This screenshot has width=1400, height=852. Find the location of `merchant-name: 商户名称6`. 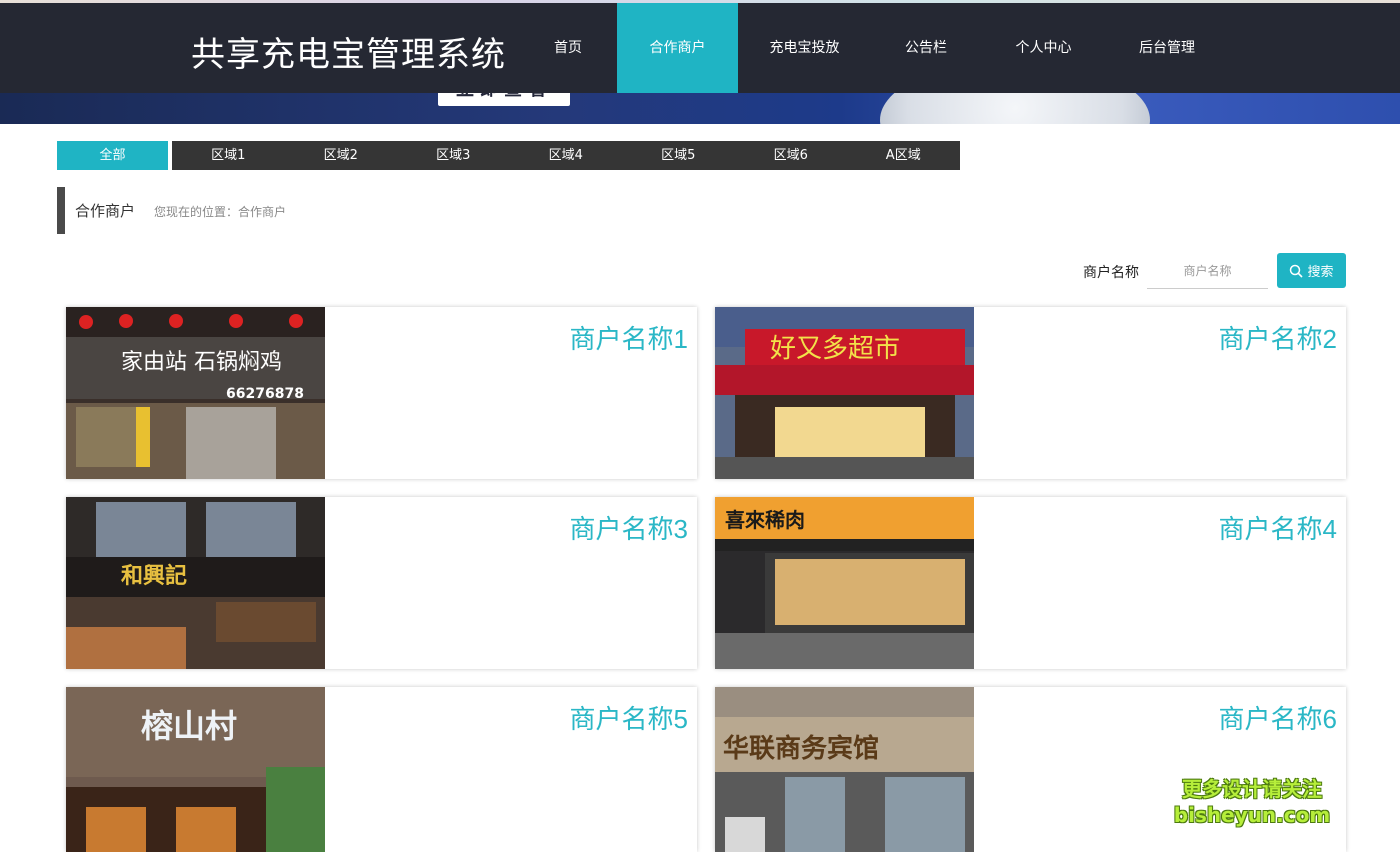

merchant-name: 商户名称6 is located at coordinates (1278, 717).